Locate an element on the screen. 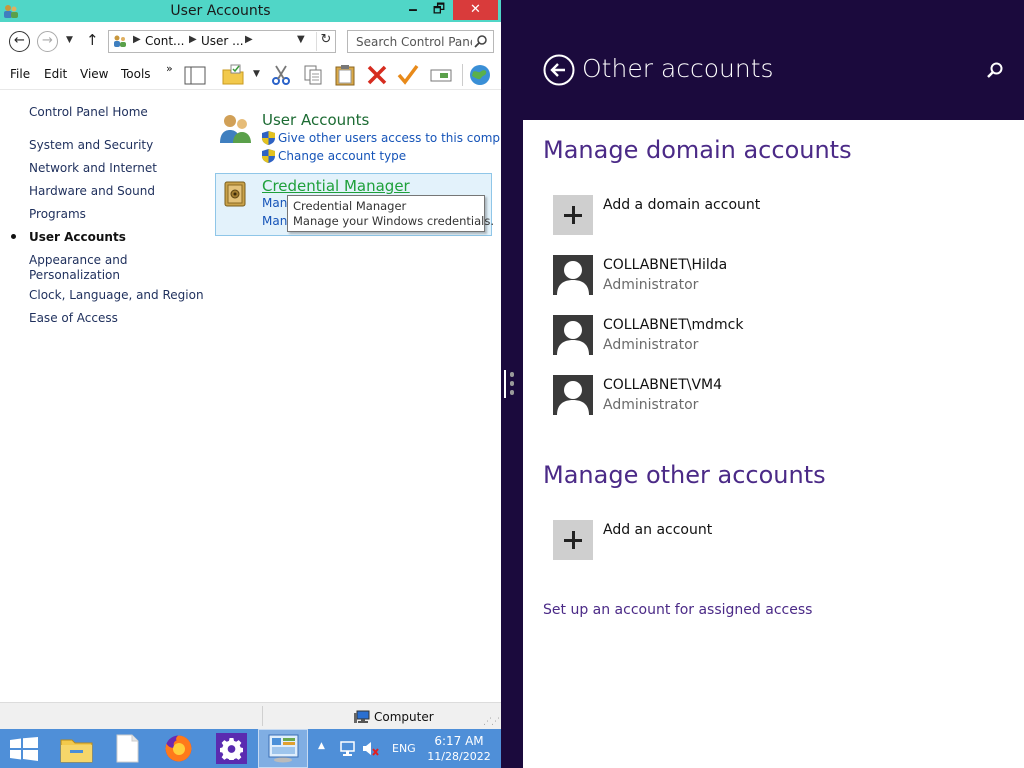 The width and height of the screenshot is (1024, 768). snap-splitter is located at coordinates (512, 384).